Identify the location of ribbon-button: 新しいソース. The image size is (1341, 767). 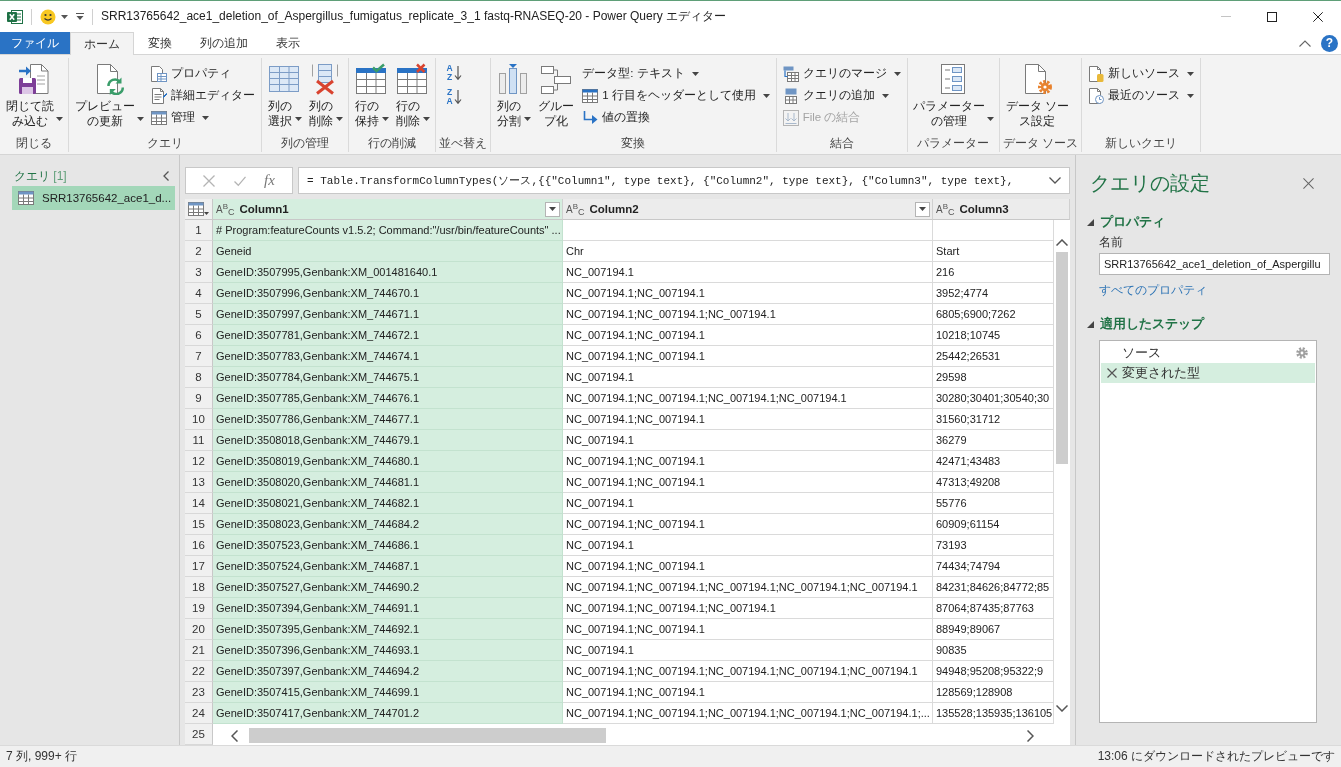
(1140, 73).